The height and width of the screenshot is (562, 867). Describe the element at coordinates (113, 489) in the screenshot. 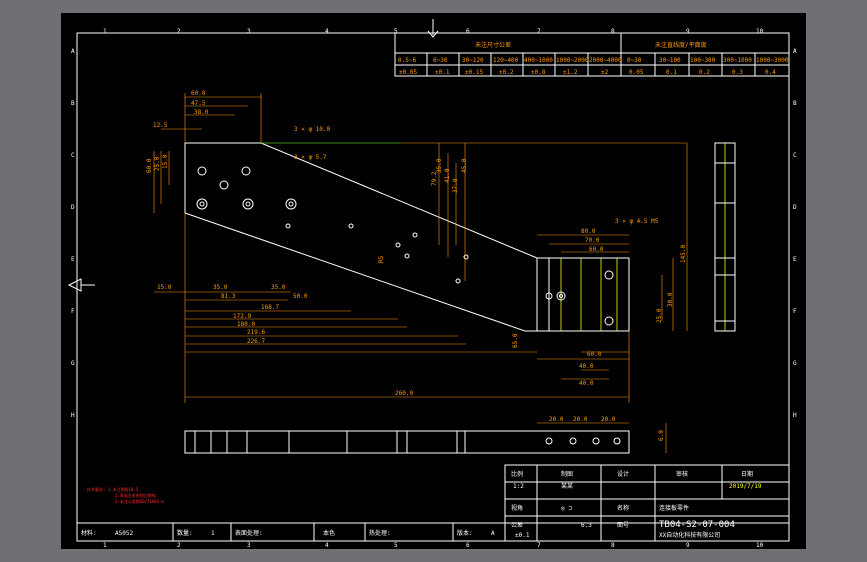

I see `svg-text: 技术要求: 1.未注倒角C0.5` at that location.